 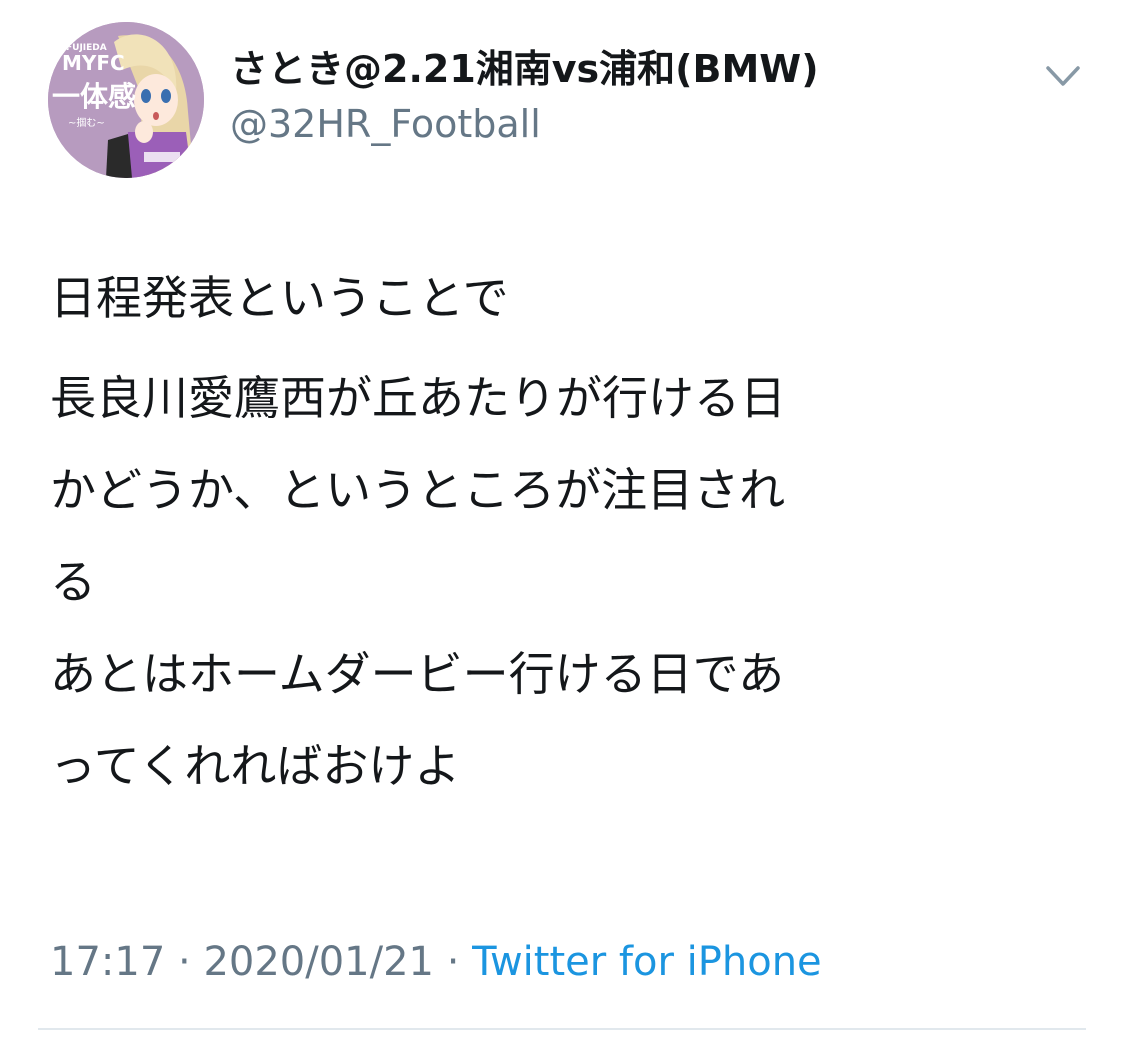 What do you see at coordinates (93, 63) in the screenshot?
I see `avatar-text-brand: MYFC` at bounding box center [93, 63].